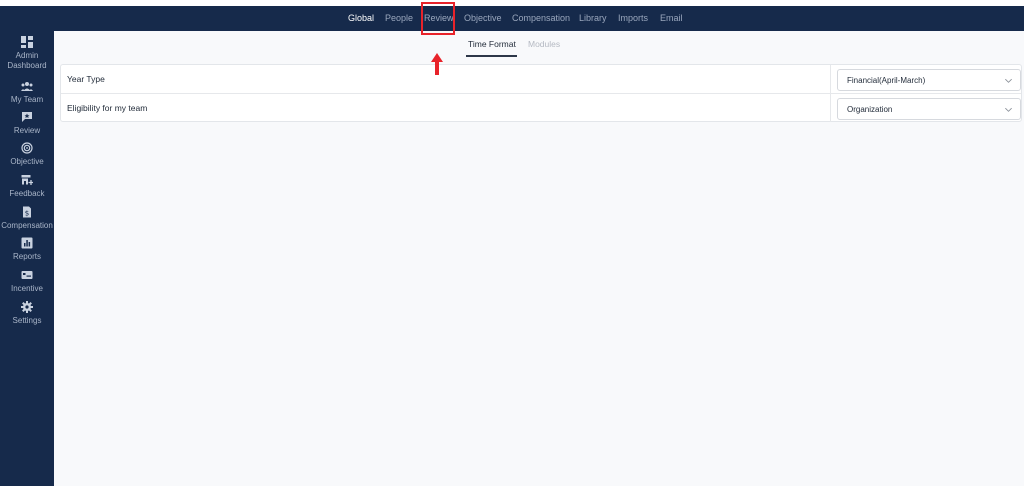 This screenshot has height=486, width=1024. What do you see at coordinates (27, 42) in the screenshot?
I see `dashboard-grid-icon` at bounding box center [27, 42].